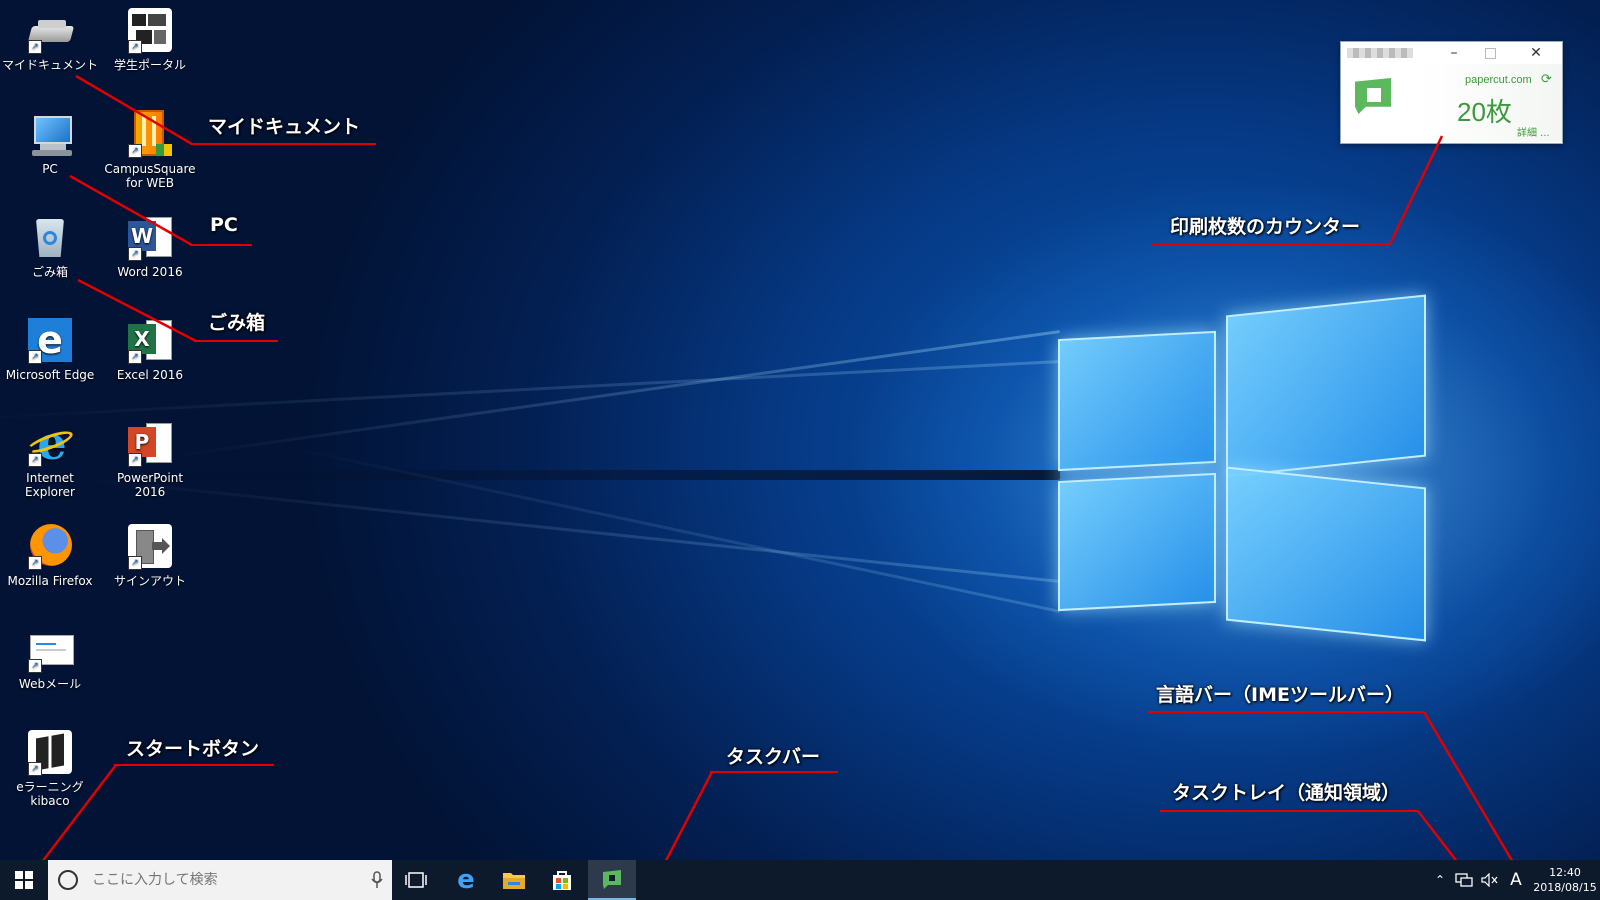  Describe the element at coordinates (1484, 112) in the screenshot. I see `papercut-page-count: 20枚` at that location.